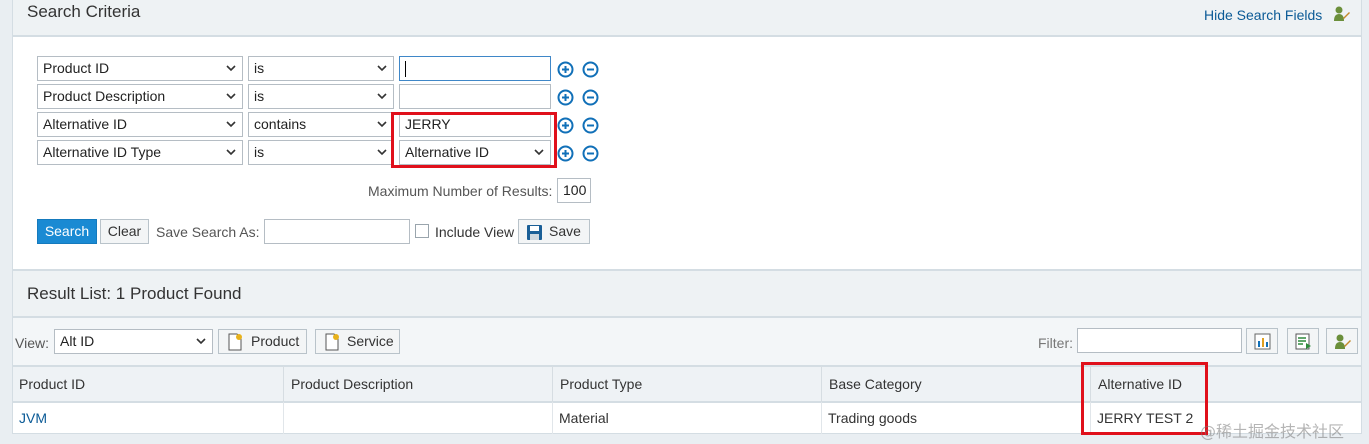 This screenshot has width=1369, height=444. I want to click on cell-product-type: Material, so click(687, 418).